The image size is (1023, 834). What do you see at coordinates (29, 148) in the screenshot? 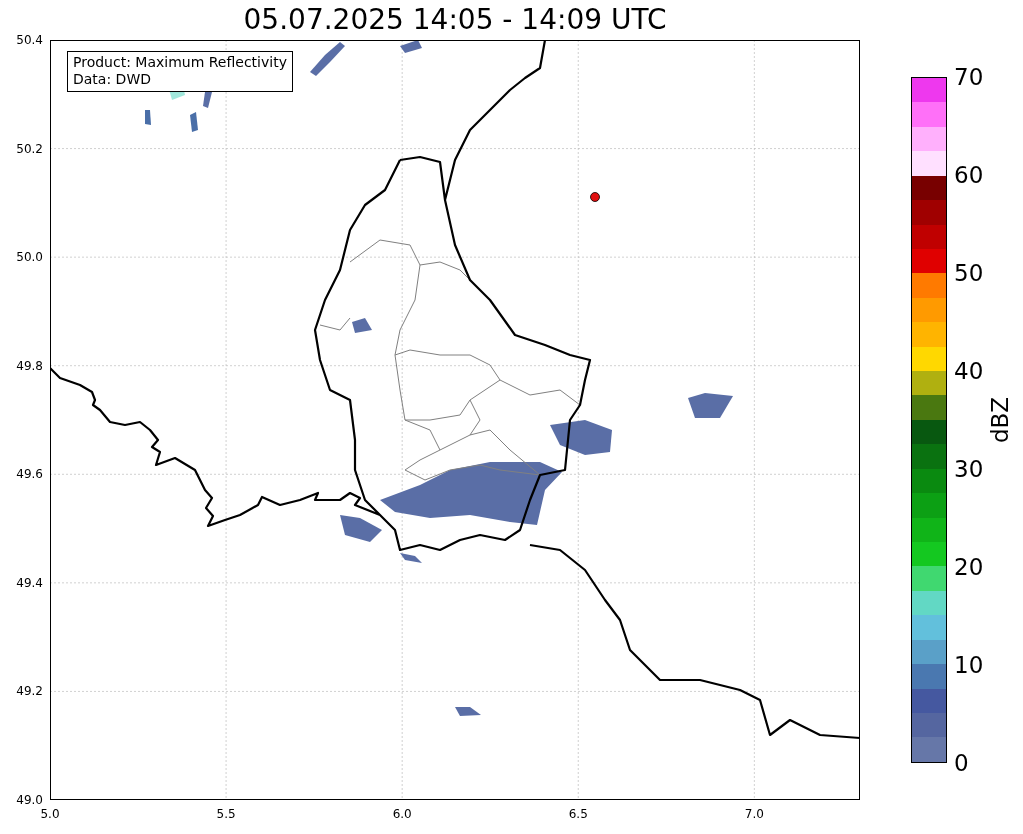
I see `axis-tick-label: 50.2` at bounding box center [29, 148].